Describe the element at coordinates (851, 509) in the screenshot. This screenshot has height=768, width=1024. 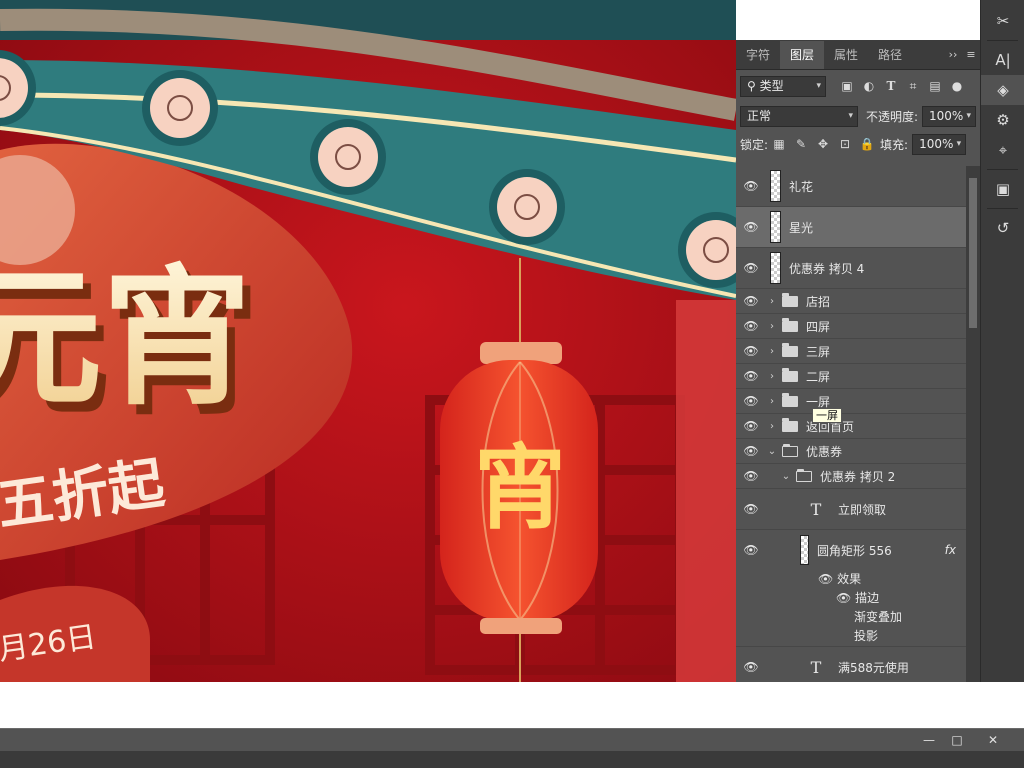
I see `text-layer-row: 👁 T 立即领取` at that location.